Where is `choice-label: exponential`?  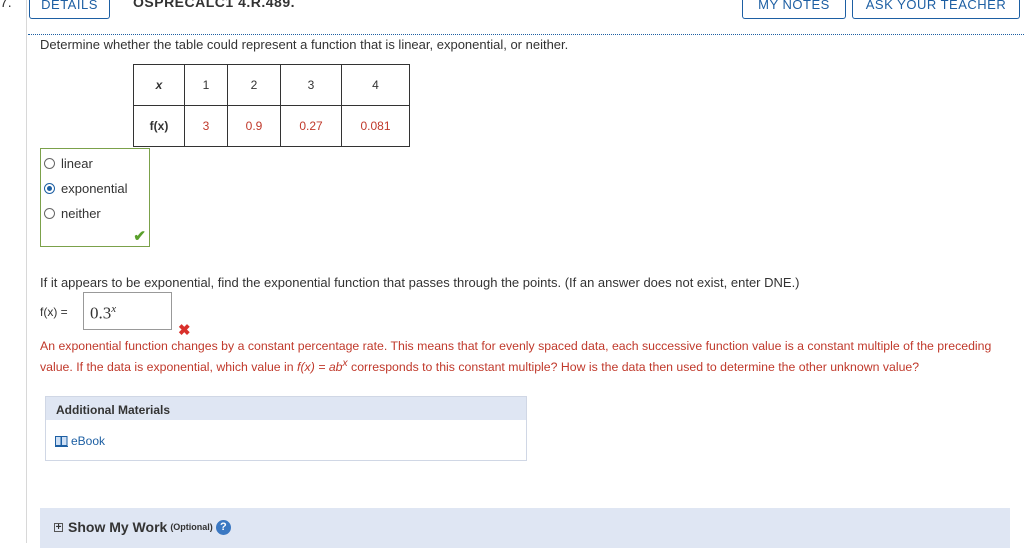 choice-label: exponential is located at coordinates (94, 188).